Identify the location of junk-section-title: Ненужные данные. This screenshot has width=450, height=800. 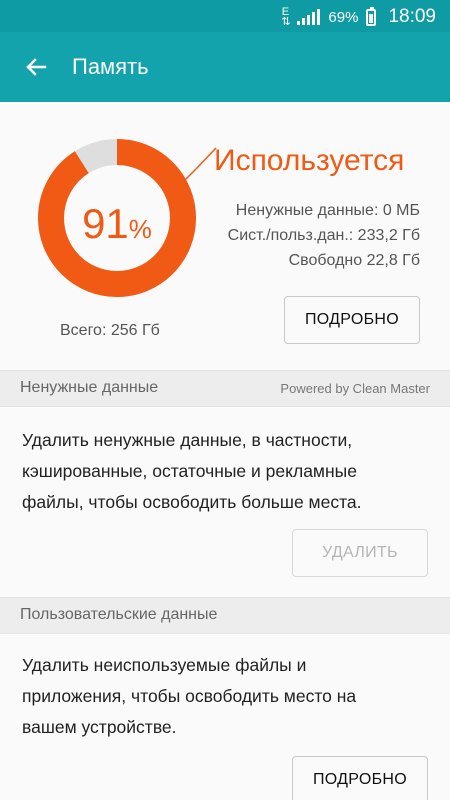
(89, 387).